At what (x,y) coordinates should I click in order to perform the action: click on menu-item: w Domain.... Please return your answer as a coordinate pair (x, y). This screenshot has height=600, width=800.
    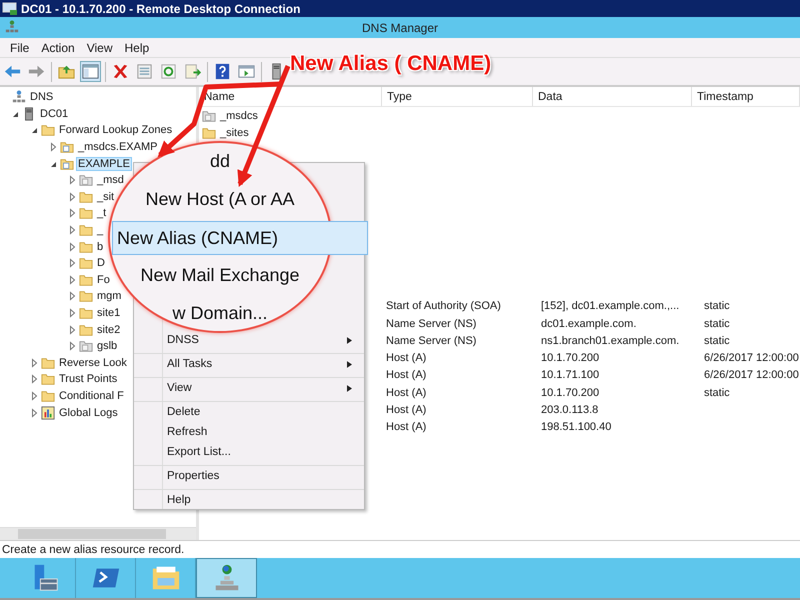
    Looking at the image, I should click on (220, 313).